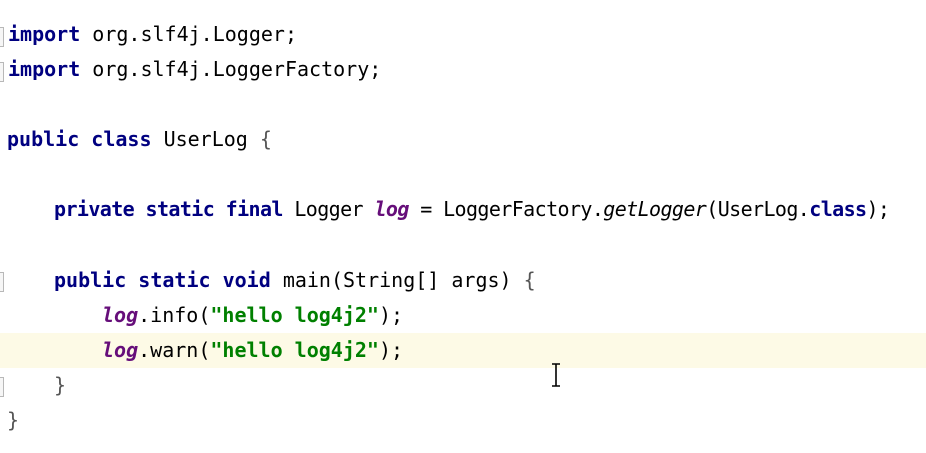  What do you see at coordinates (463, 315) in the screenshot?
I see `code-line-log-info: log.info("hello log4j2");` at bounding box center [463, 315].